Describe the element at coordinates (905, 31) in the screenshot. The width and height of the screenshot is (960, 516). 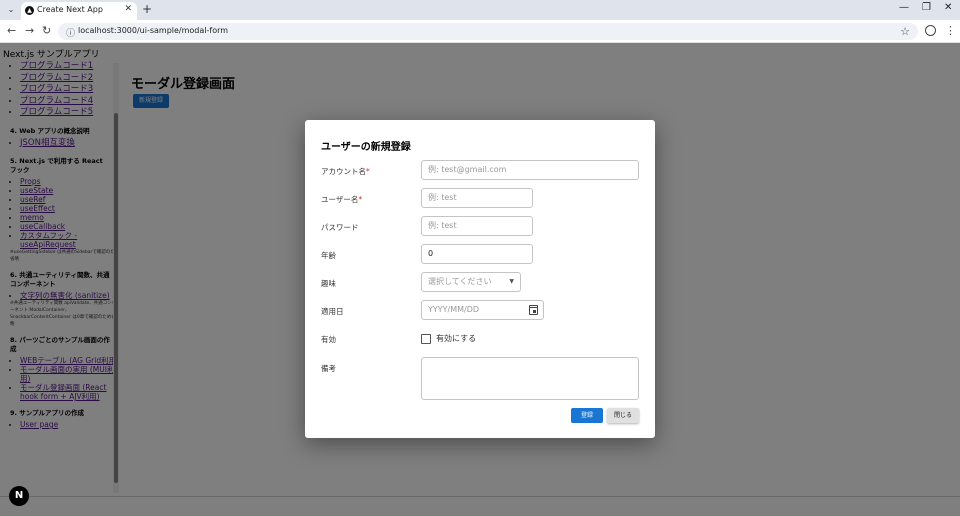
I see `bookmark-star-icon: ☆` at that location.